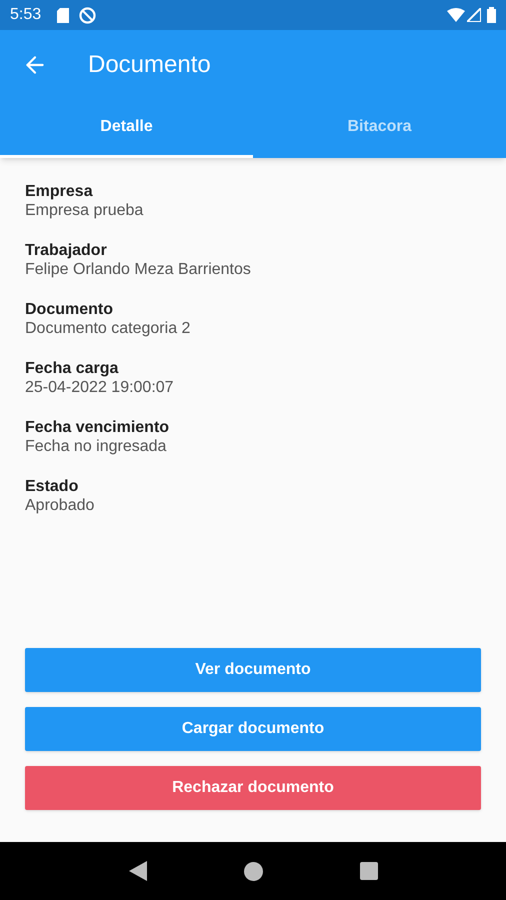 This screenshot has width=506, height=900. Describe the element at coordinates (369, 871) in the screenshot. I see `recents-nav-icon` at that location.